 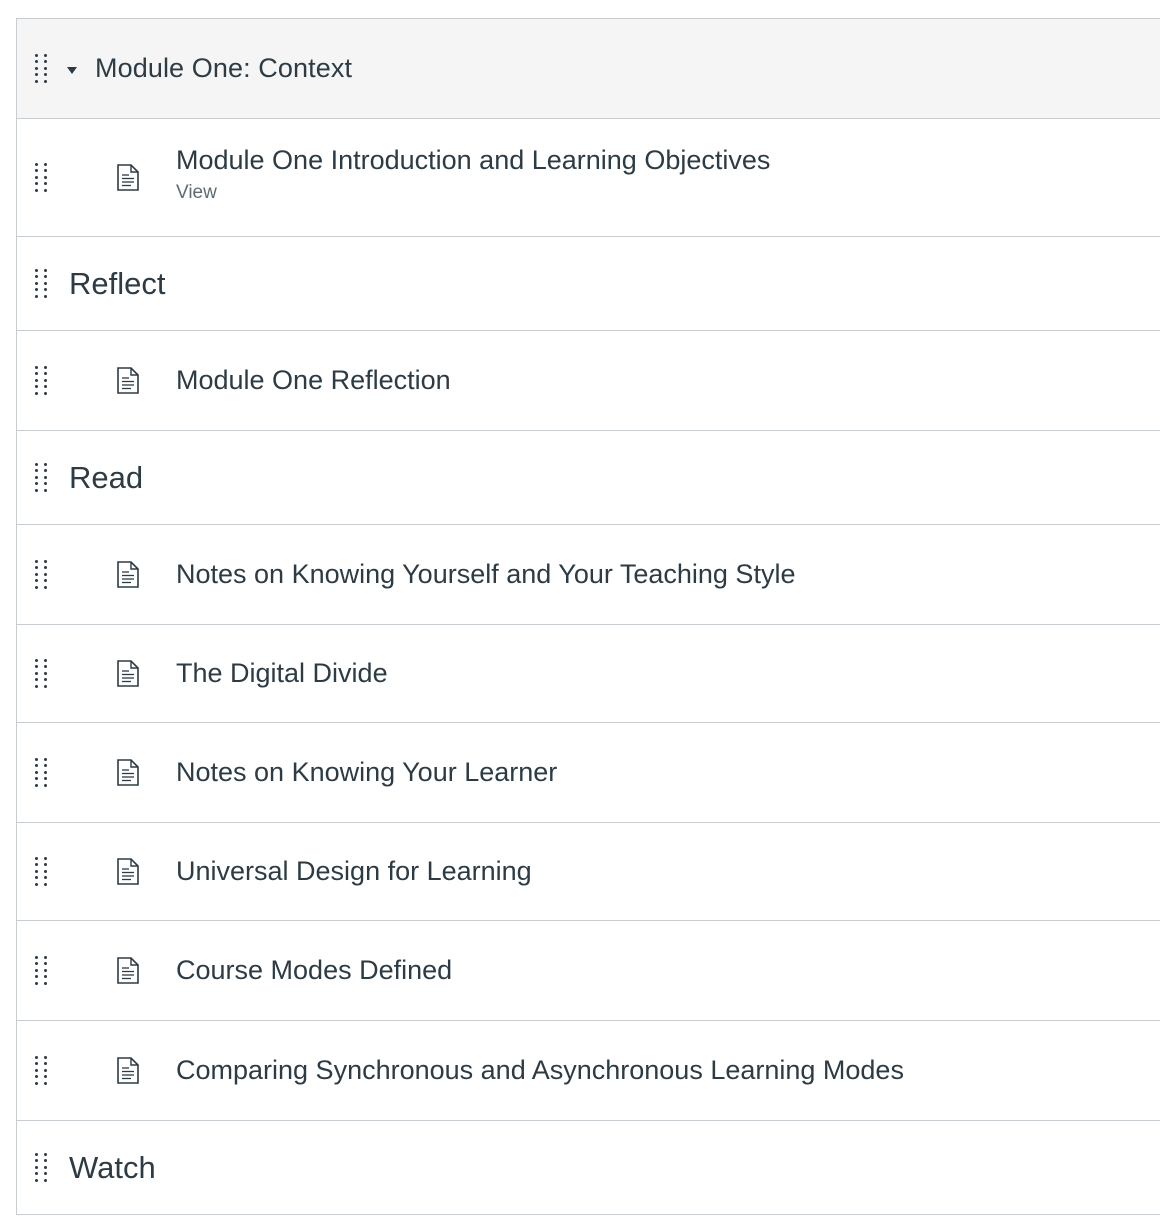 I want to click on module-item: Course Modes Defined, so click(x=588, y=971).